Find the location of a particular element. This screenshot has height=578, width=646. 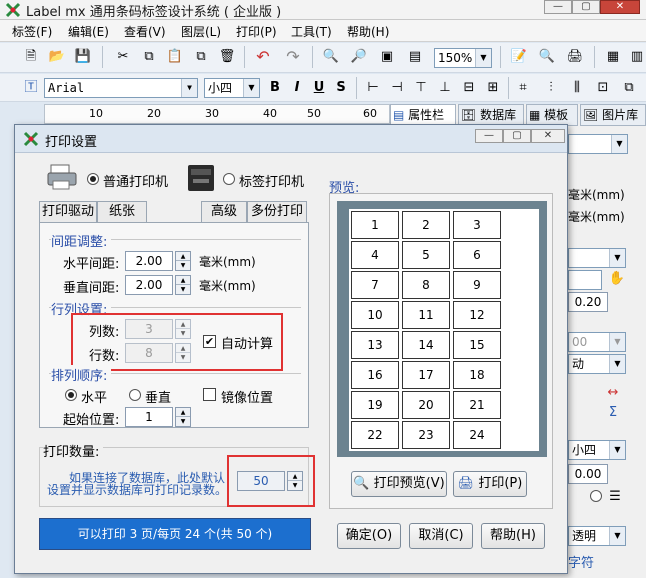

zoom-select: 150% ▼ is located at coordinates (463, 58).